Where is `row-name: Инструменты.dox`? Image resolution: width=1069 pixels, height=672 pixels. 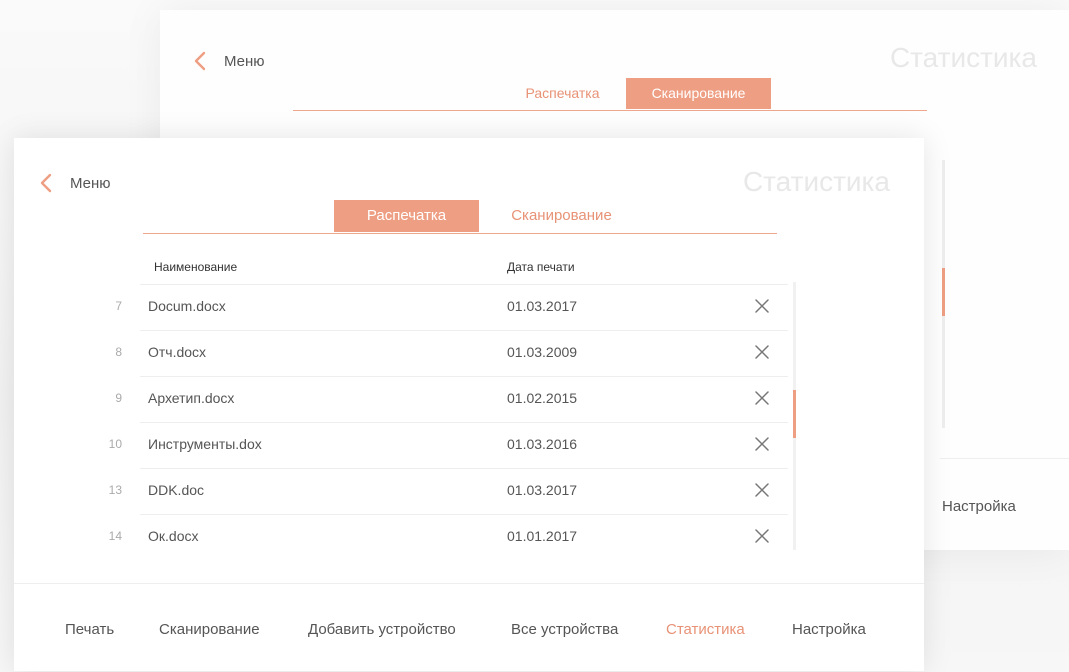 row-name: Инструменты.dox is located at coordinates (205, 444).